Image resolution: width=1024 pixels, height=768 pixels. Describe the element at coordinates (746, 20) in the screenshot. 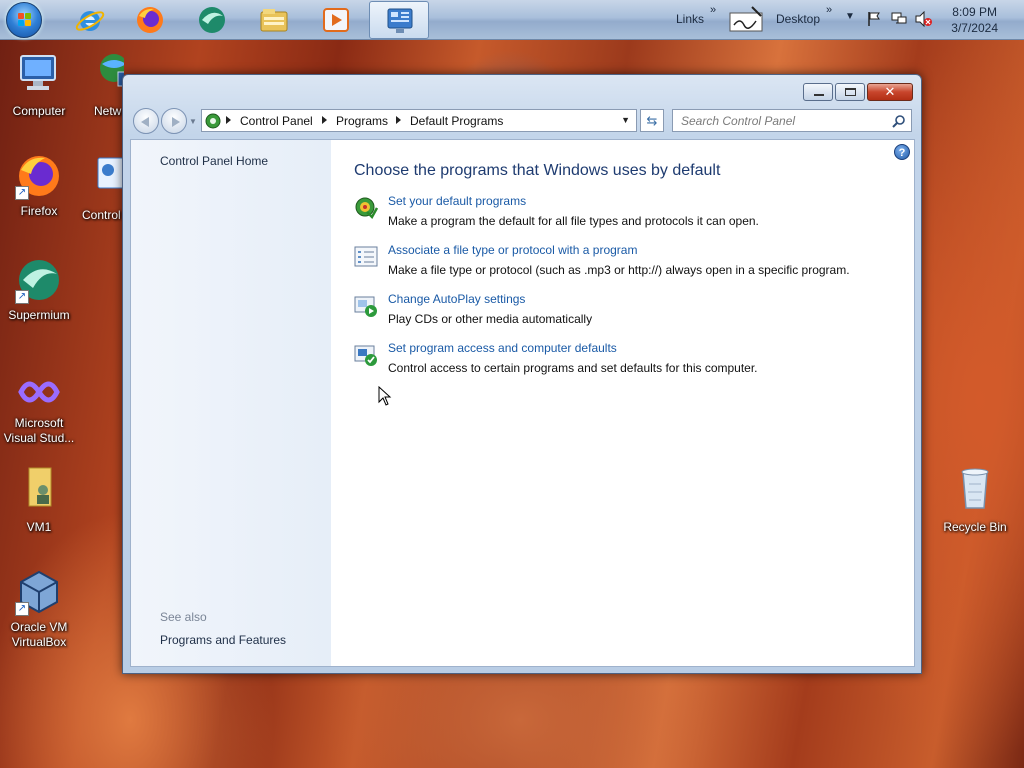

I see `signature-tool-icon` at that location.